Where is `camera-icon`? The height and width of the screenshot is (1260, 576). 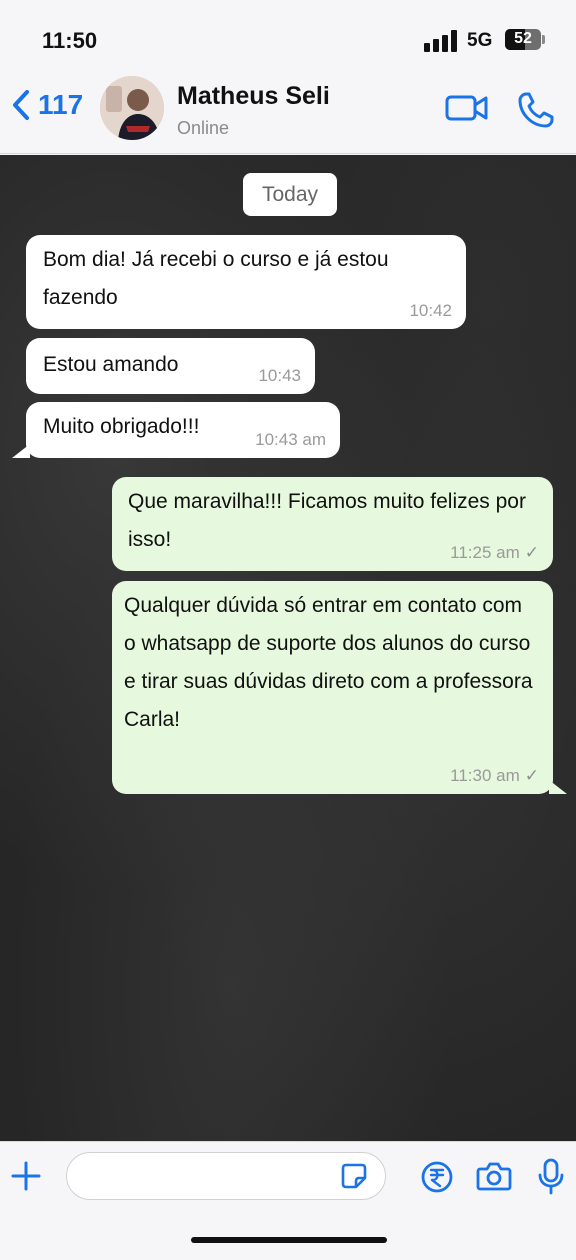 camera-icon is located at coordinates (494, 1176).